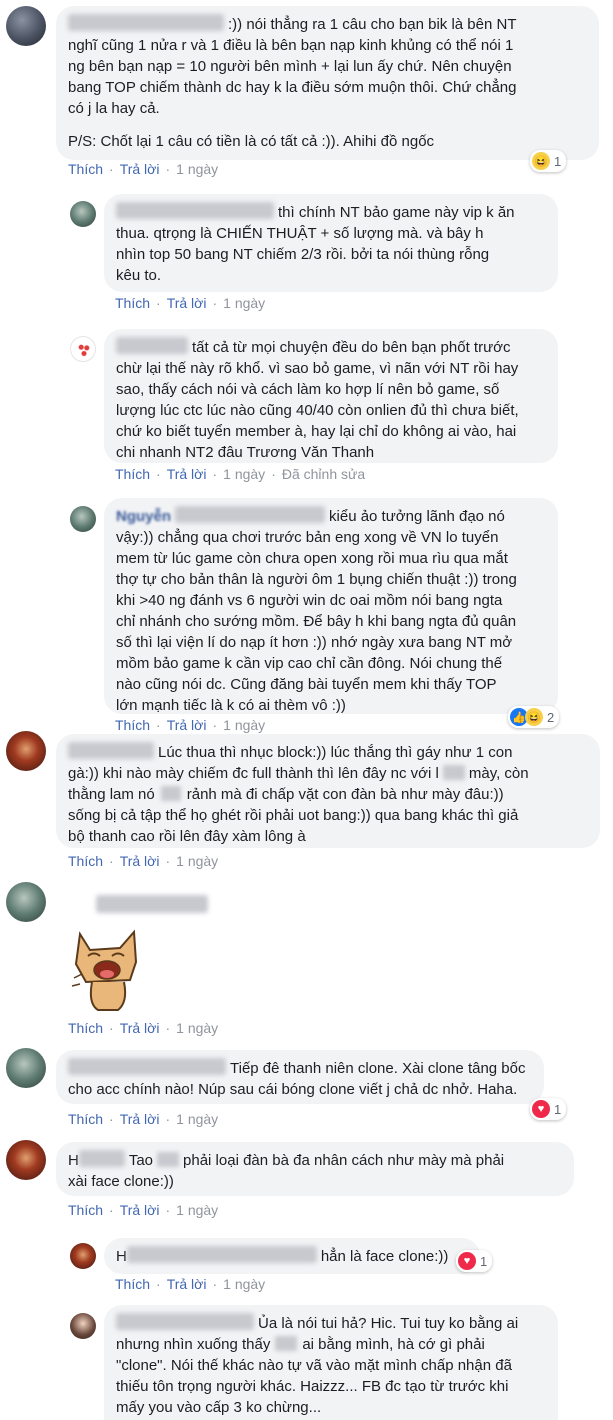 The width and height of the screenshot is (613, 1420). Describe the element at coordinates (111, 794) in the screenshot. I see `comment-text: thằng lam nó` at that location.